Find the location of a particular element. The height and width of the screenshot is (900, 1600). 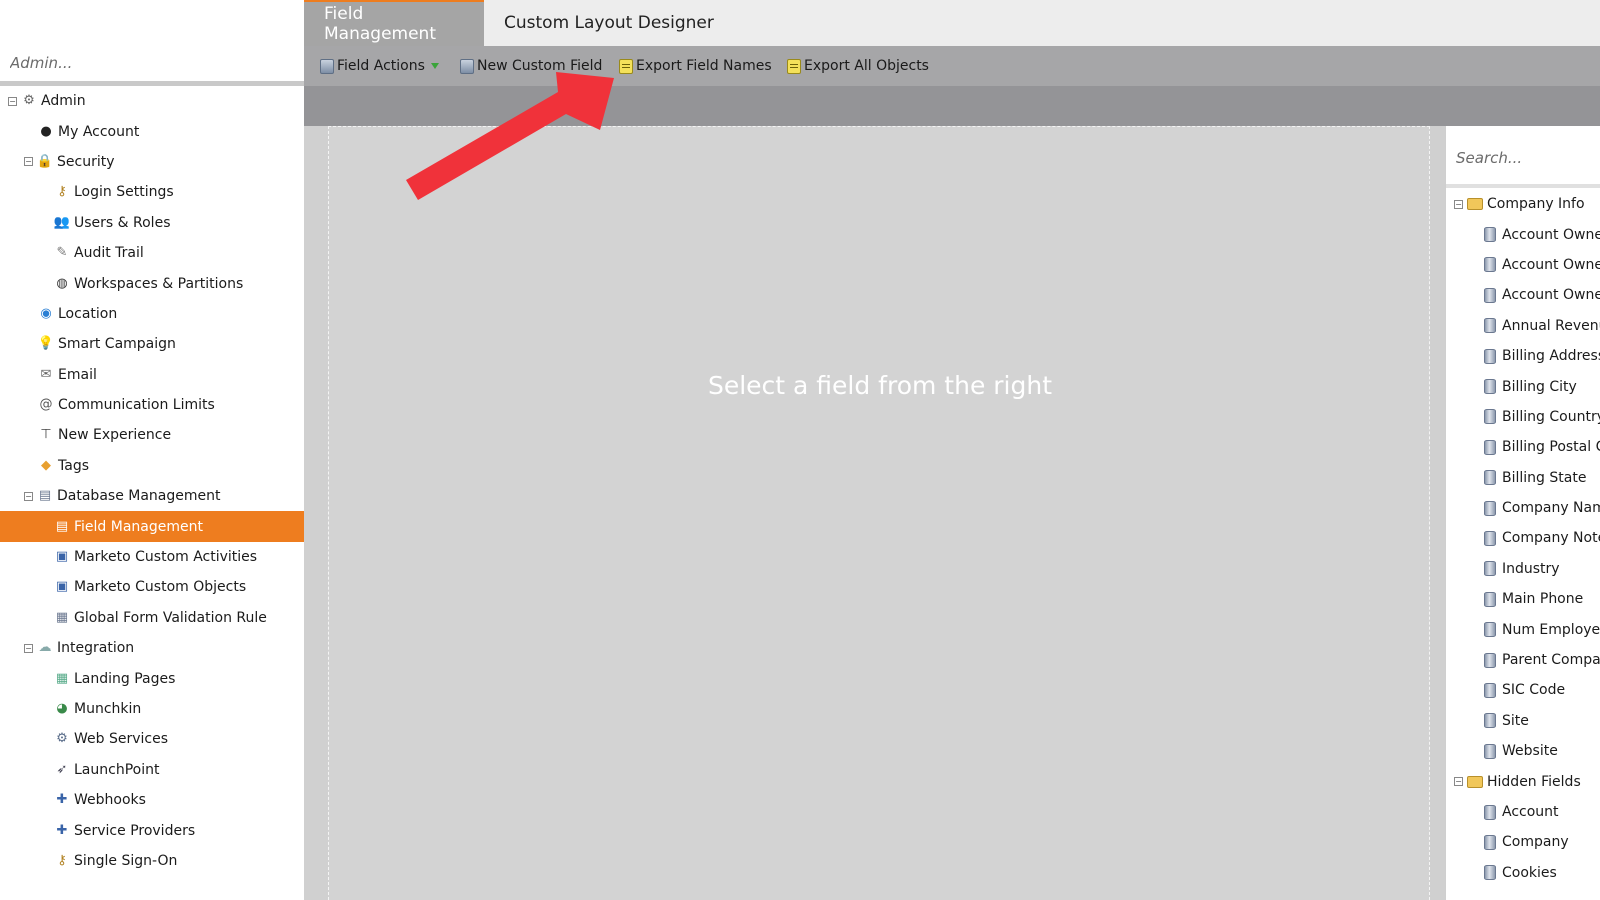

sidebar-item-tags: ◆ Tags is located at coordinates (152, 466).